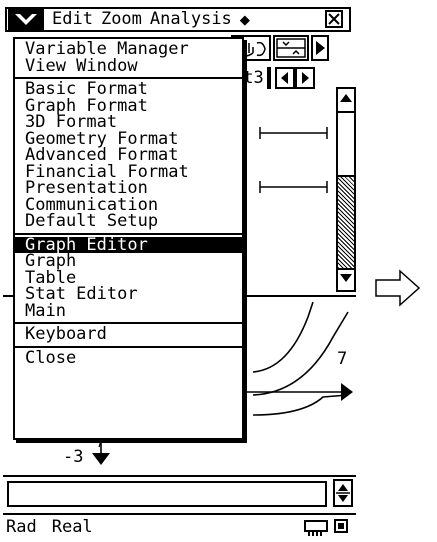 This screenshot has height=542, width=437. I want to click on app-menu-button, so click(26, 19).